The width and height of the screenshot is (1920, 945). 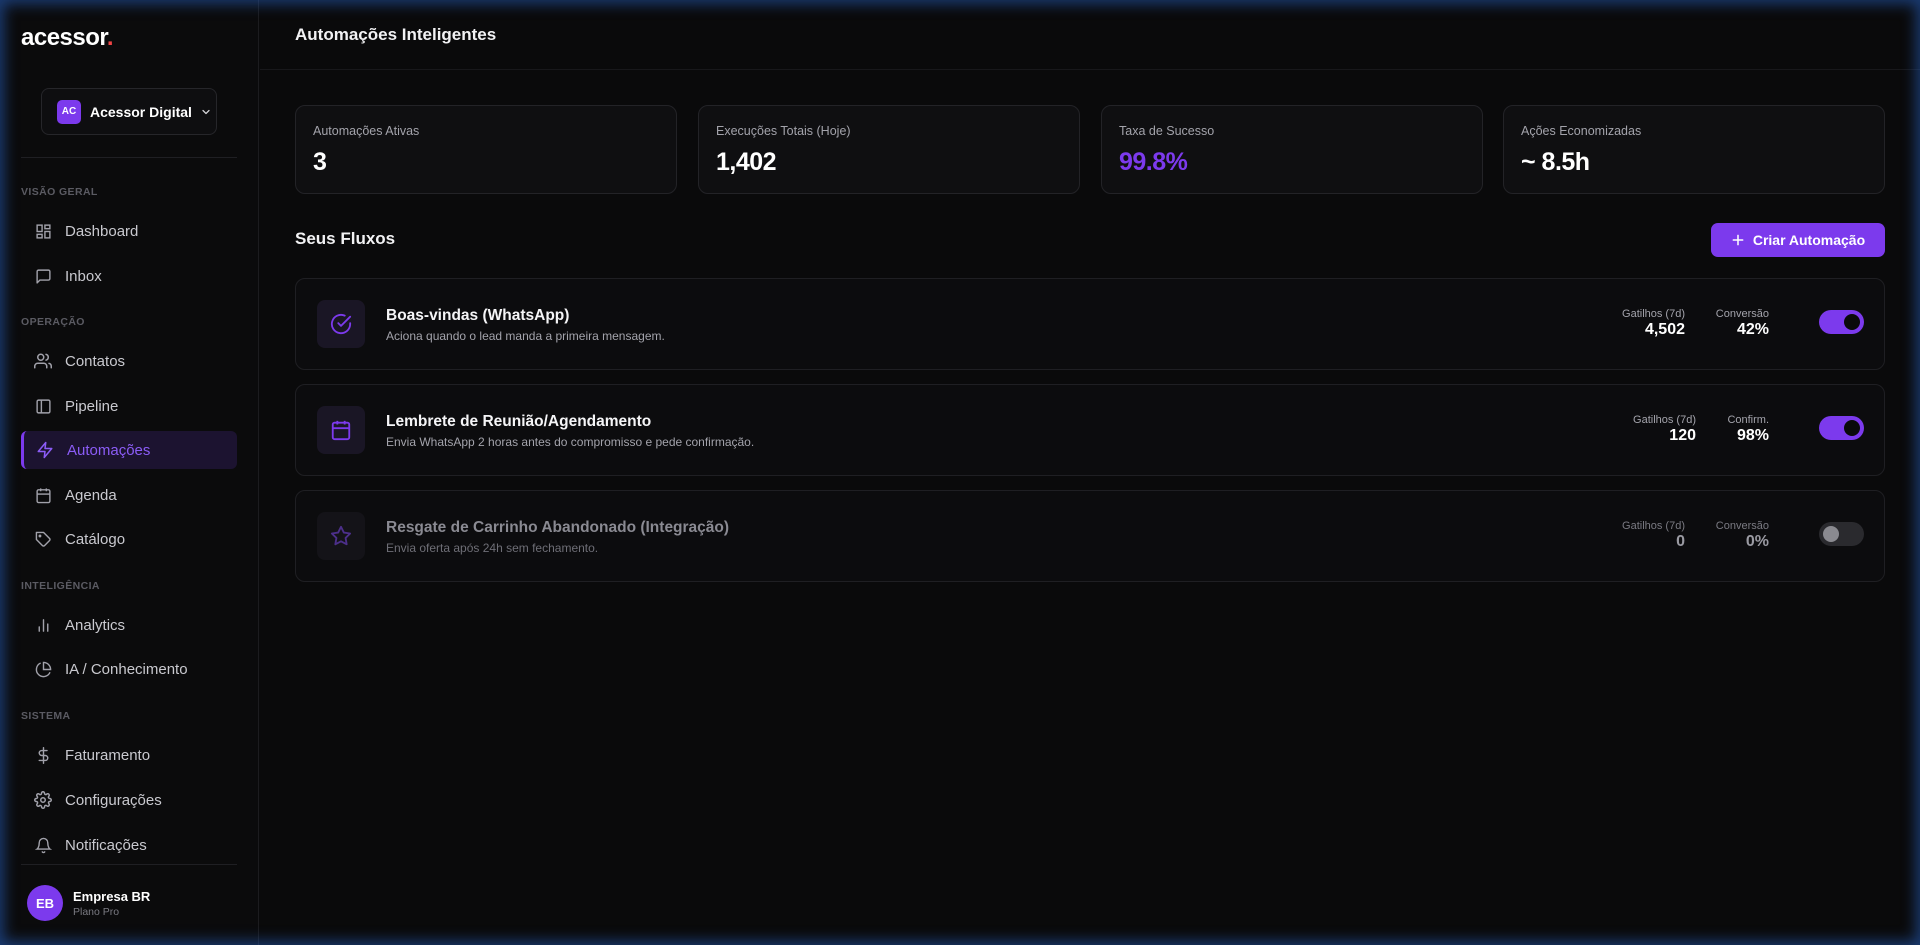 I want to click on workspace-switcher: AC Acessor Digital, so click(x=129, y=111).